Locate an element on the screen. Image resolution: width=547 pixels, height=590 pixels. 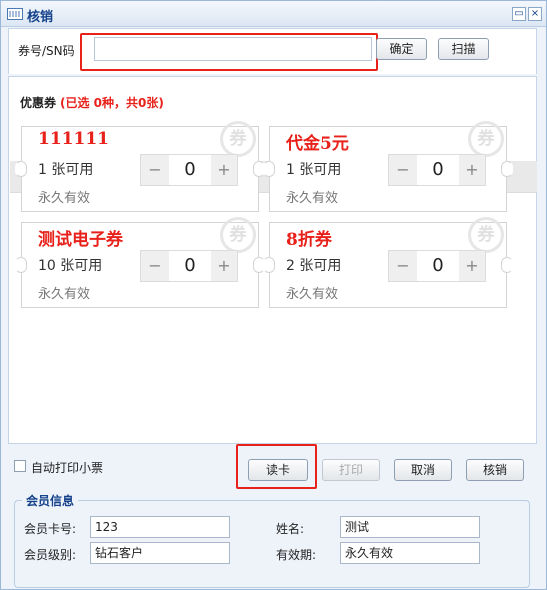
window-icon is located at coordinates (15, 14).